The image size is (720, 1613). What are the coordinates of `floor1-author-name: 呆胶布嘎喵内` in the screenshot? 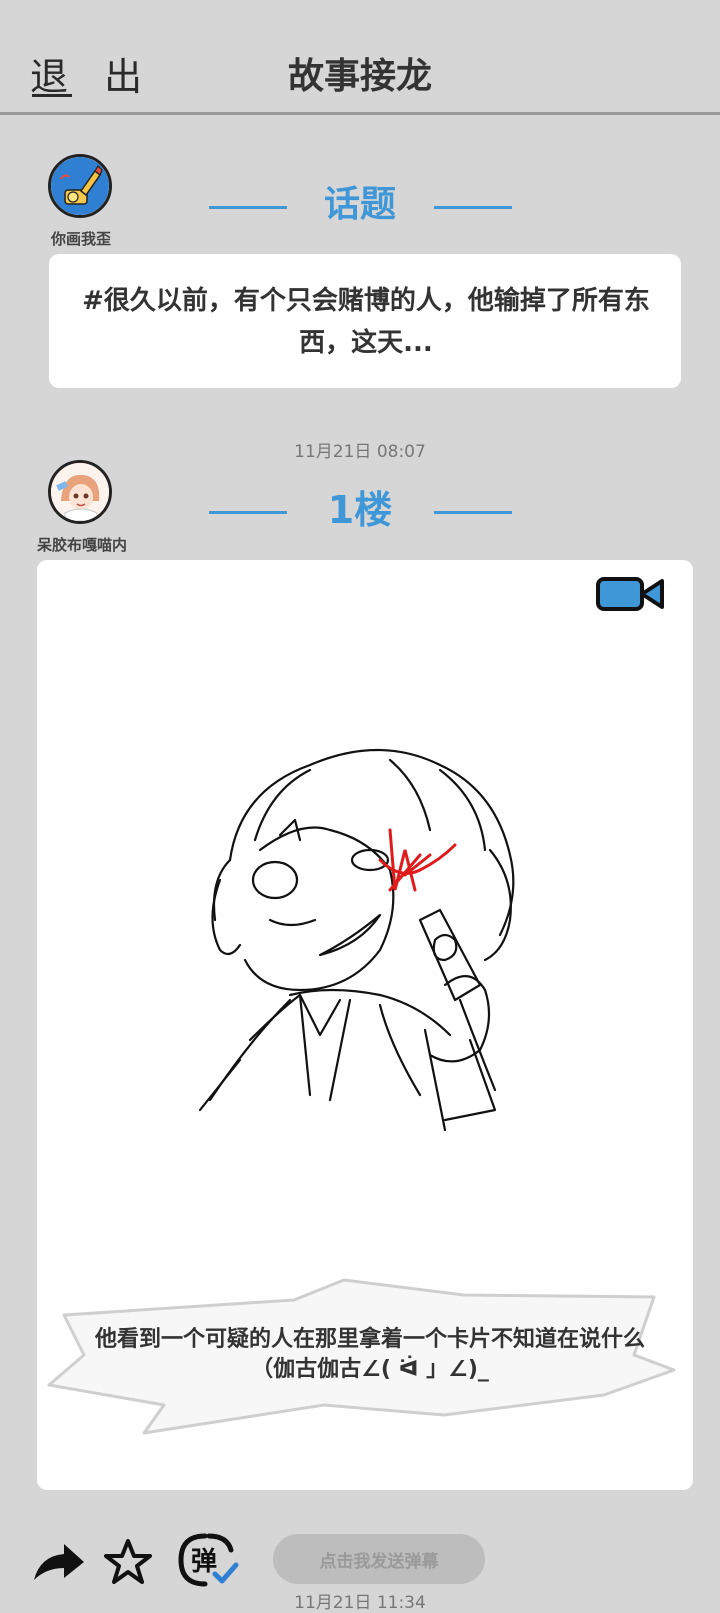 It's located at (81, 545).